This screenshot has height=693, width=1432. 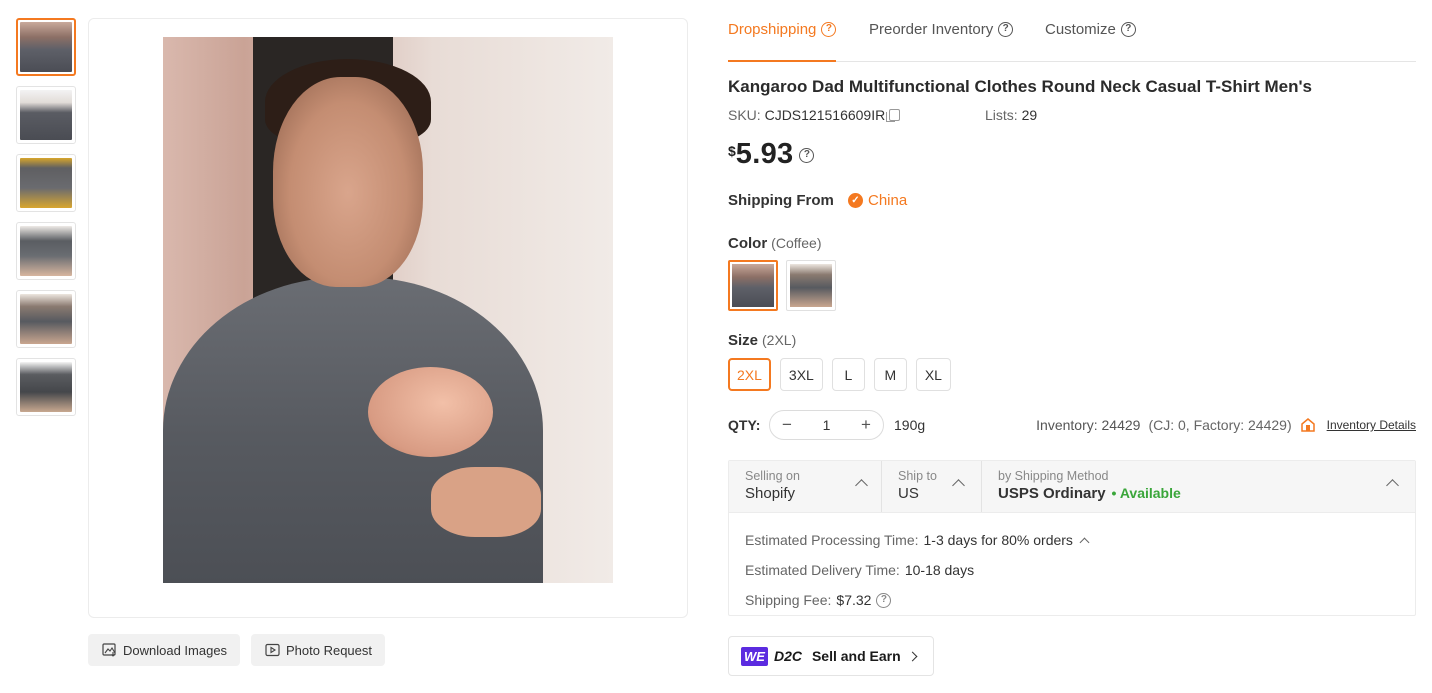 What do you see at coordinates (822, 570) in the screenshot?
I see `delivery-time-label: Estimated Delivery Time:` at bounding box center [822, 570].